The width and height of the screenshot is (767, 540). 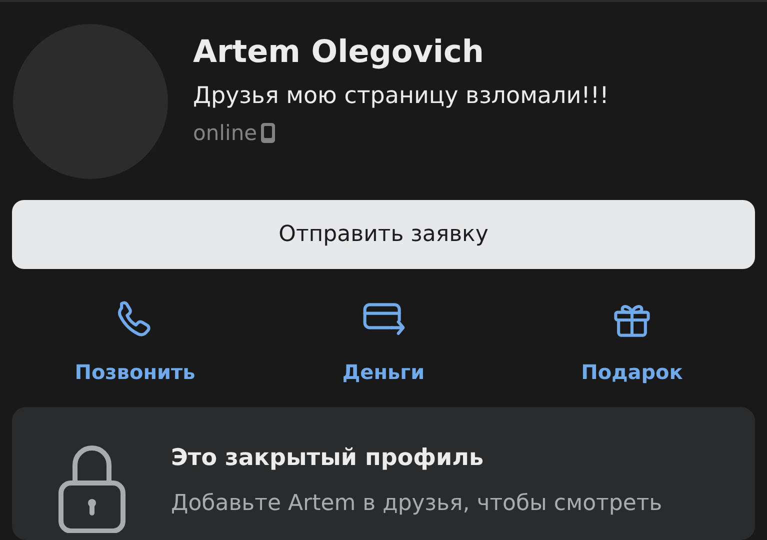 I want to click on status-text: Друзья мою страницу взломали!!!, so click(x=401, y=96).